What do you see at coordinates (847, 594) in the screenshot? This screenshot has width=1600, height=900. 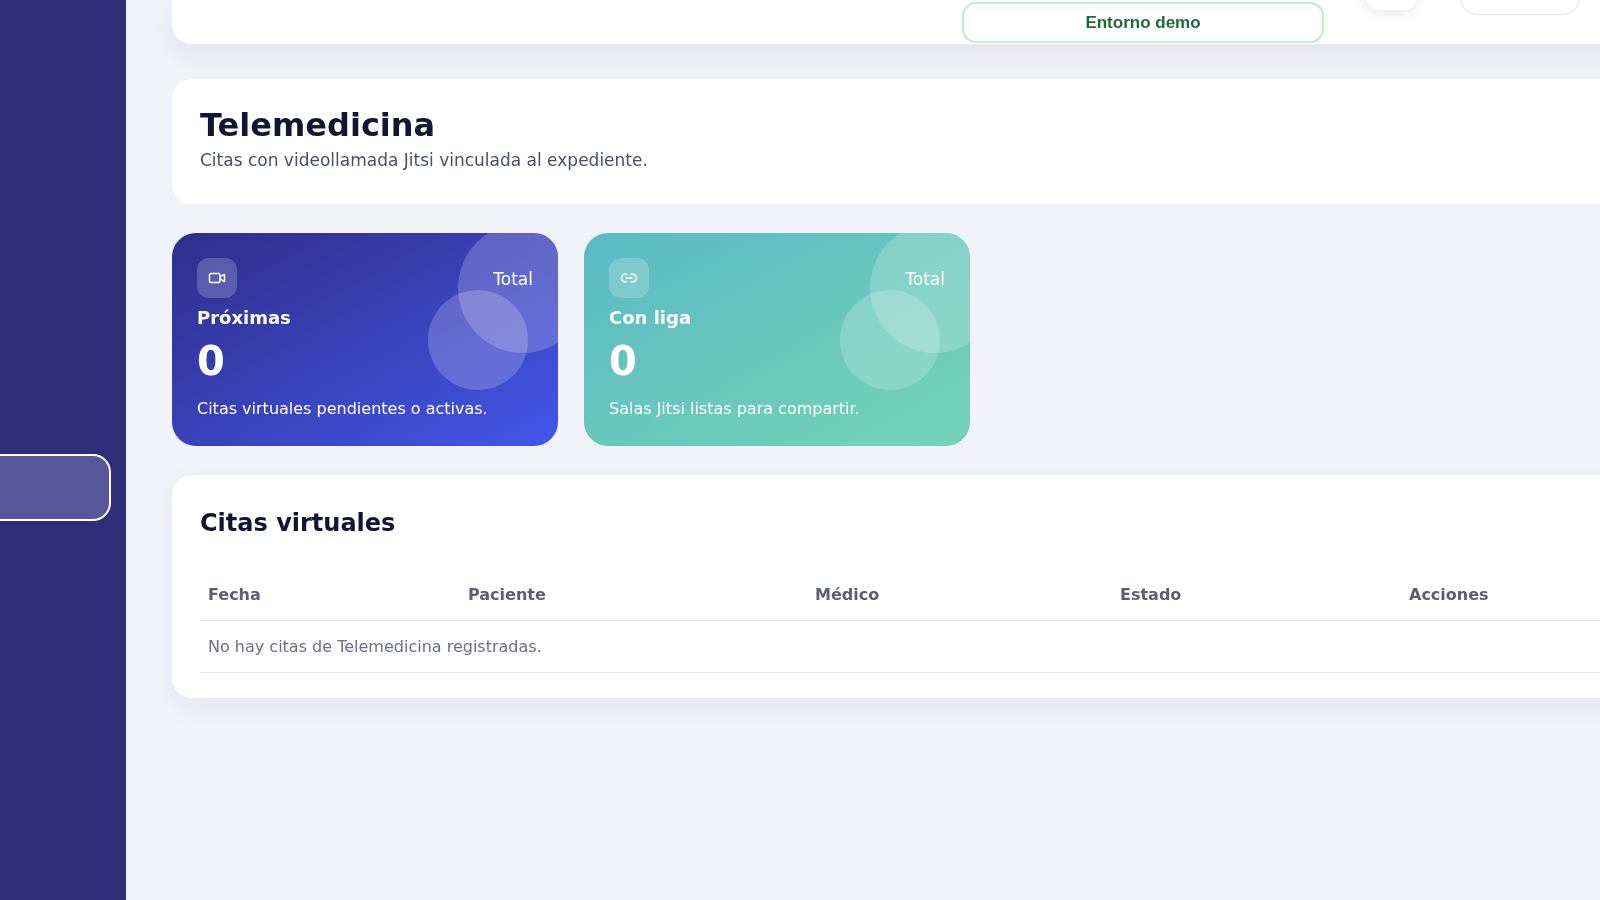 I see `column-header: Médico` at bounding box center [847, 594].